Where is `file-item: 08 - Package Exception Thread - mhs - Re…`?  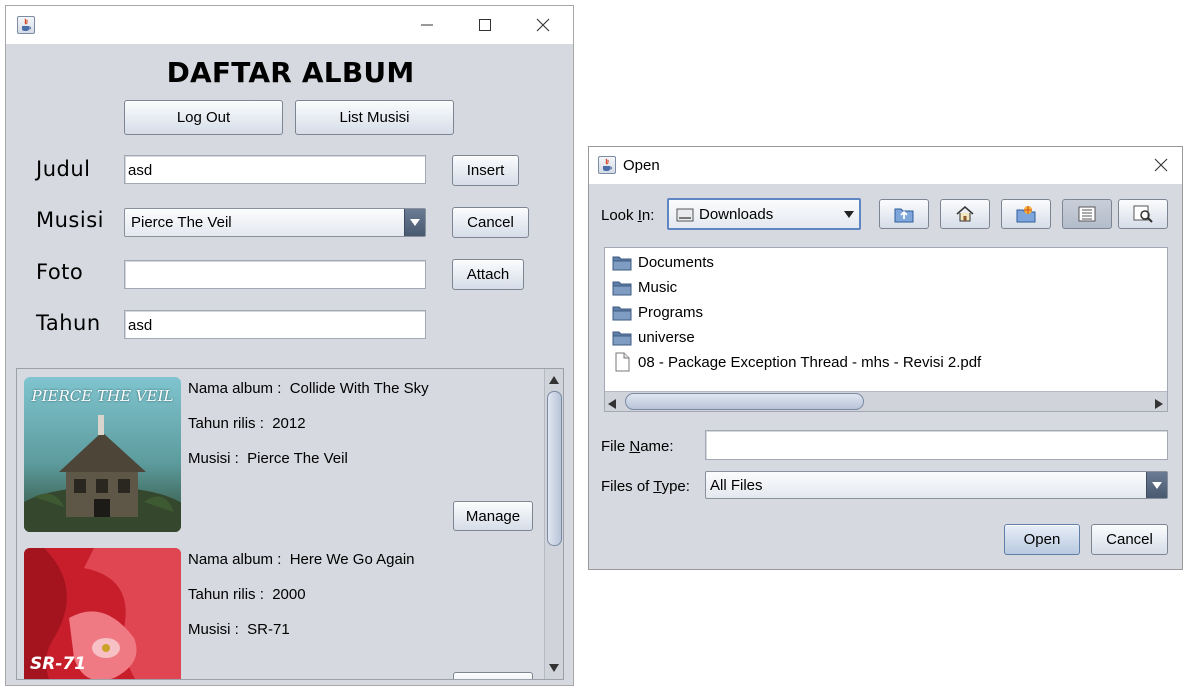 file-item: 08 - Package Exception Thread - mhs - Re… is located at coordinates (796, 362).